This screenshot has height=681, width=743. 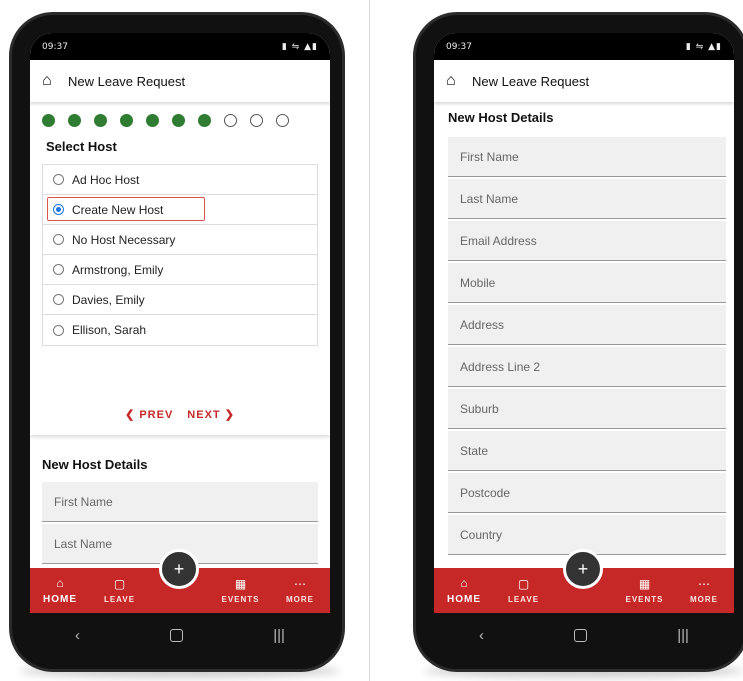 I want to click on panel-divider, so click(x=369, y=340).